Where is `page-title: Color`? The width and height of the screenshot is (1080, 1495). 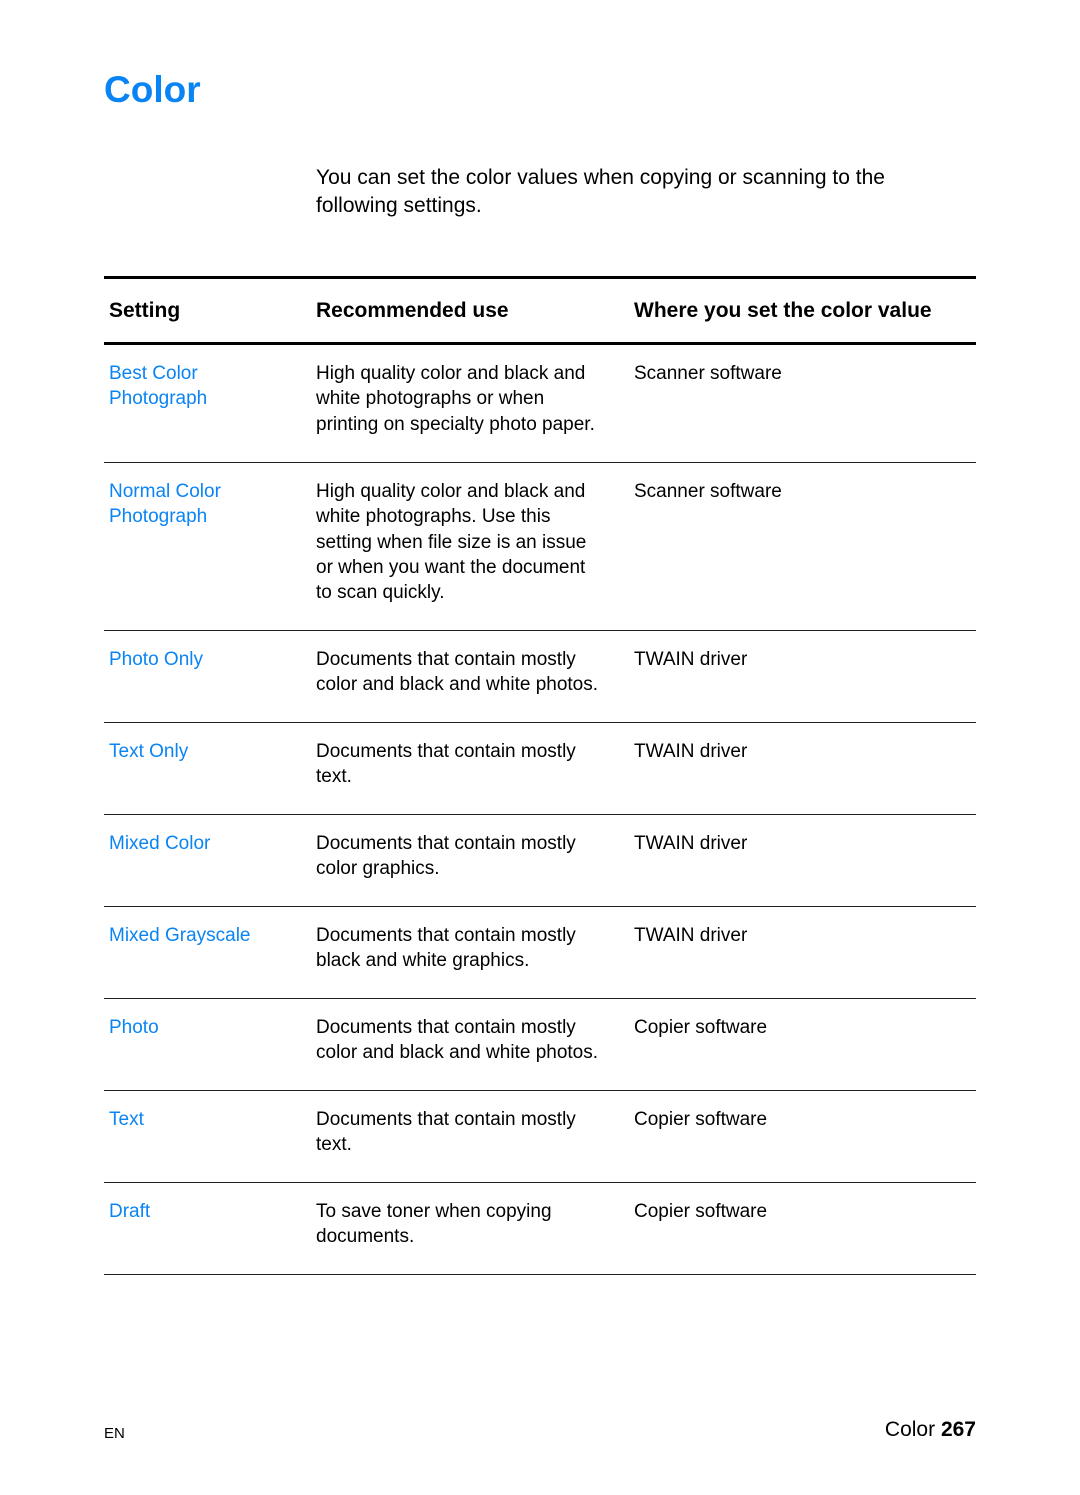
page-title: Color is located at coordinates (152, 89).